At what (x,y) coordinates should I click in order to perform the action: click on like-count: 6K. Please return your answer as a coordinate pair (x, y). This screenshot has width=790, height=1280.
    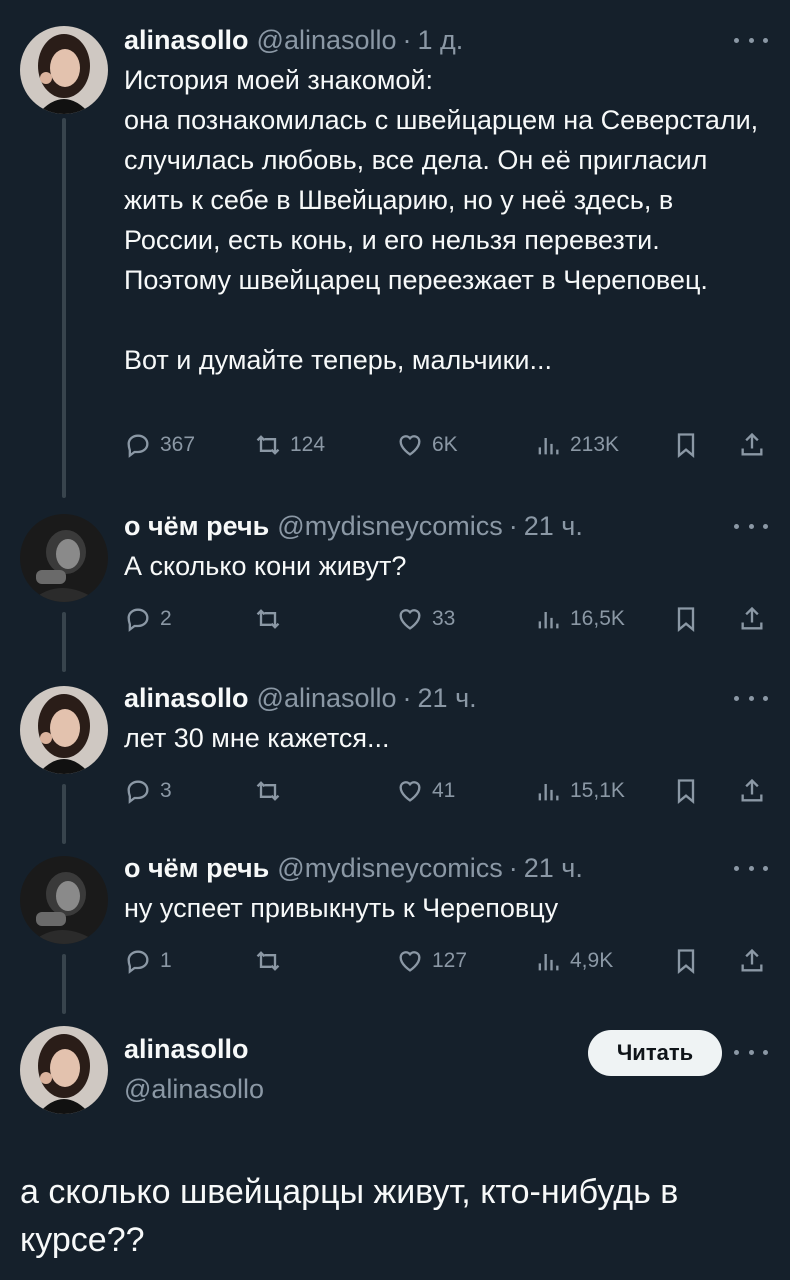
    Looking at the image, I should click on (445, 444).